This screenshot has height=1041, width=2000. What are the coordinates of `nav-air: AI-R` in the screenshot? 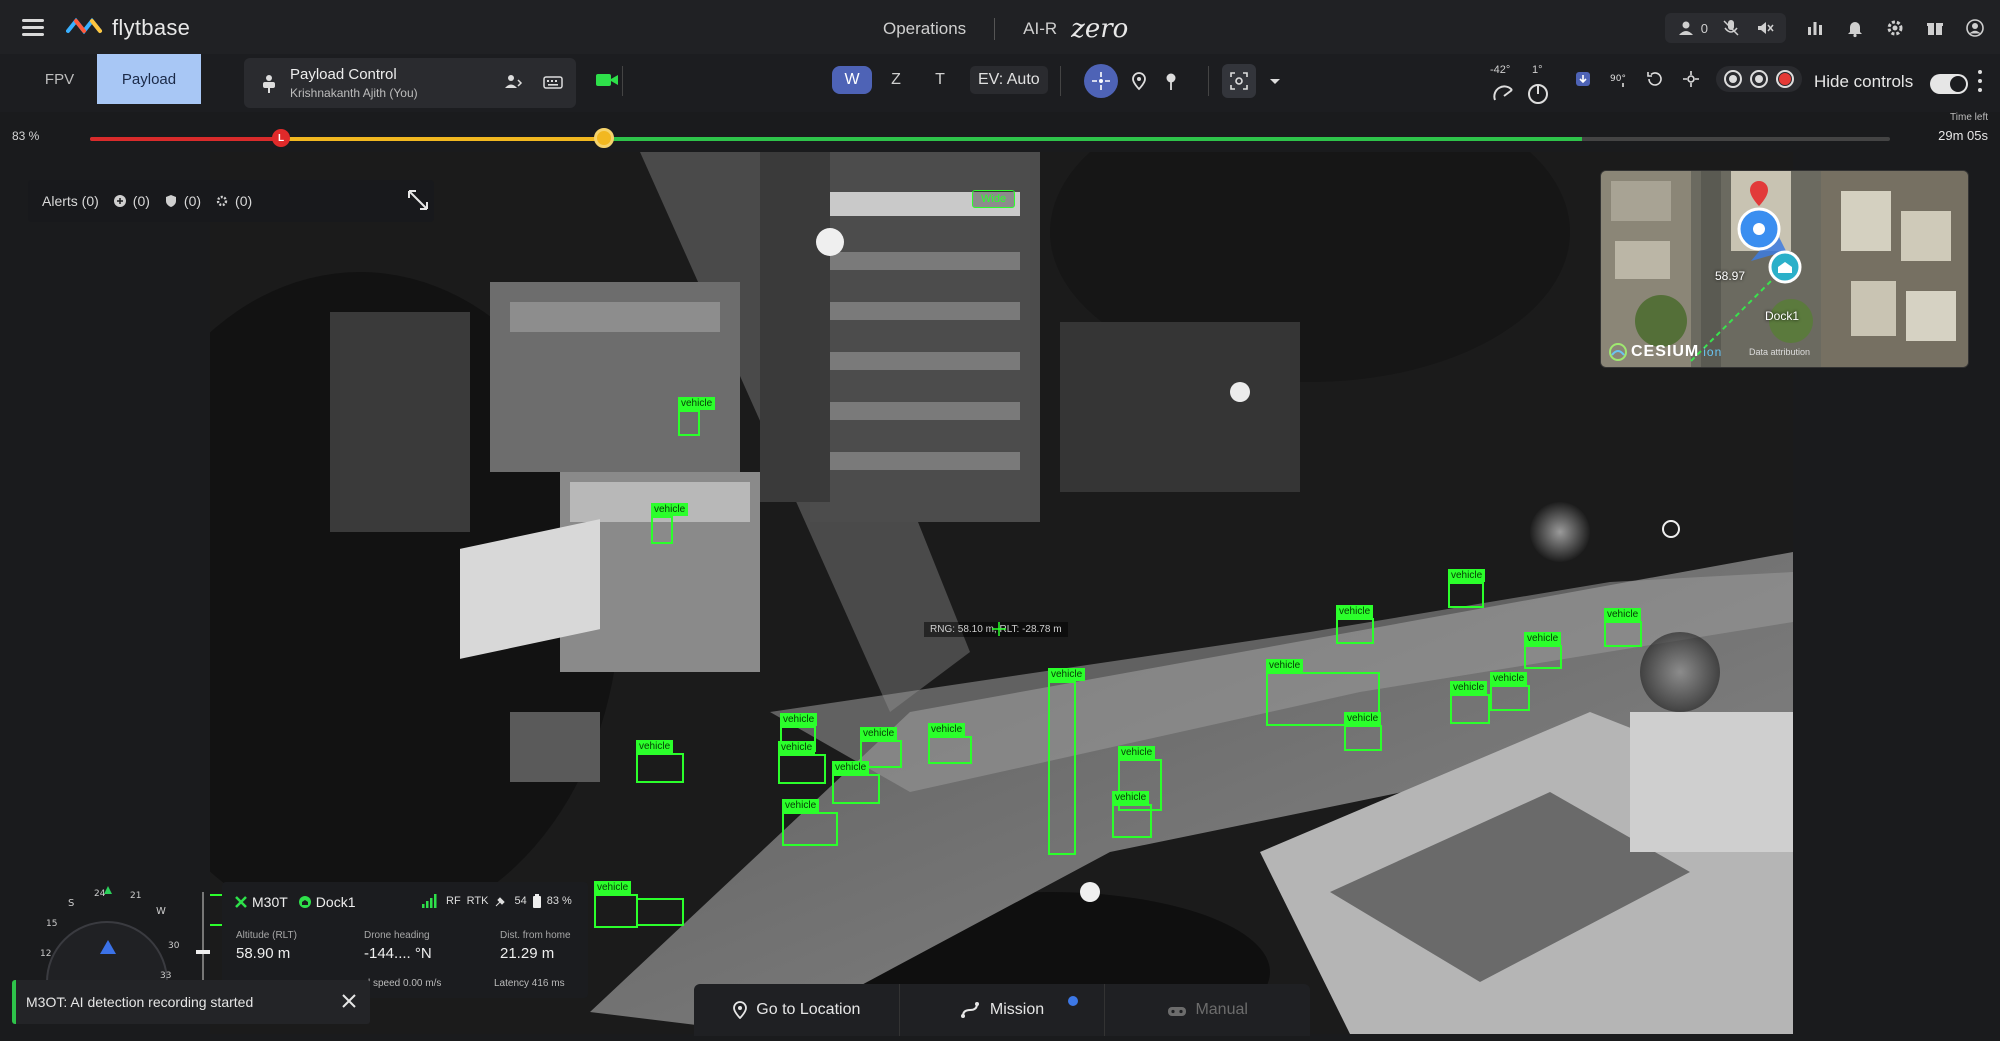 It's located at (1040, 29).